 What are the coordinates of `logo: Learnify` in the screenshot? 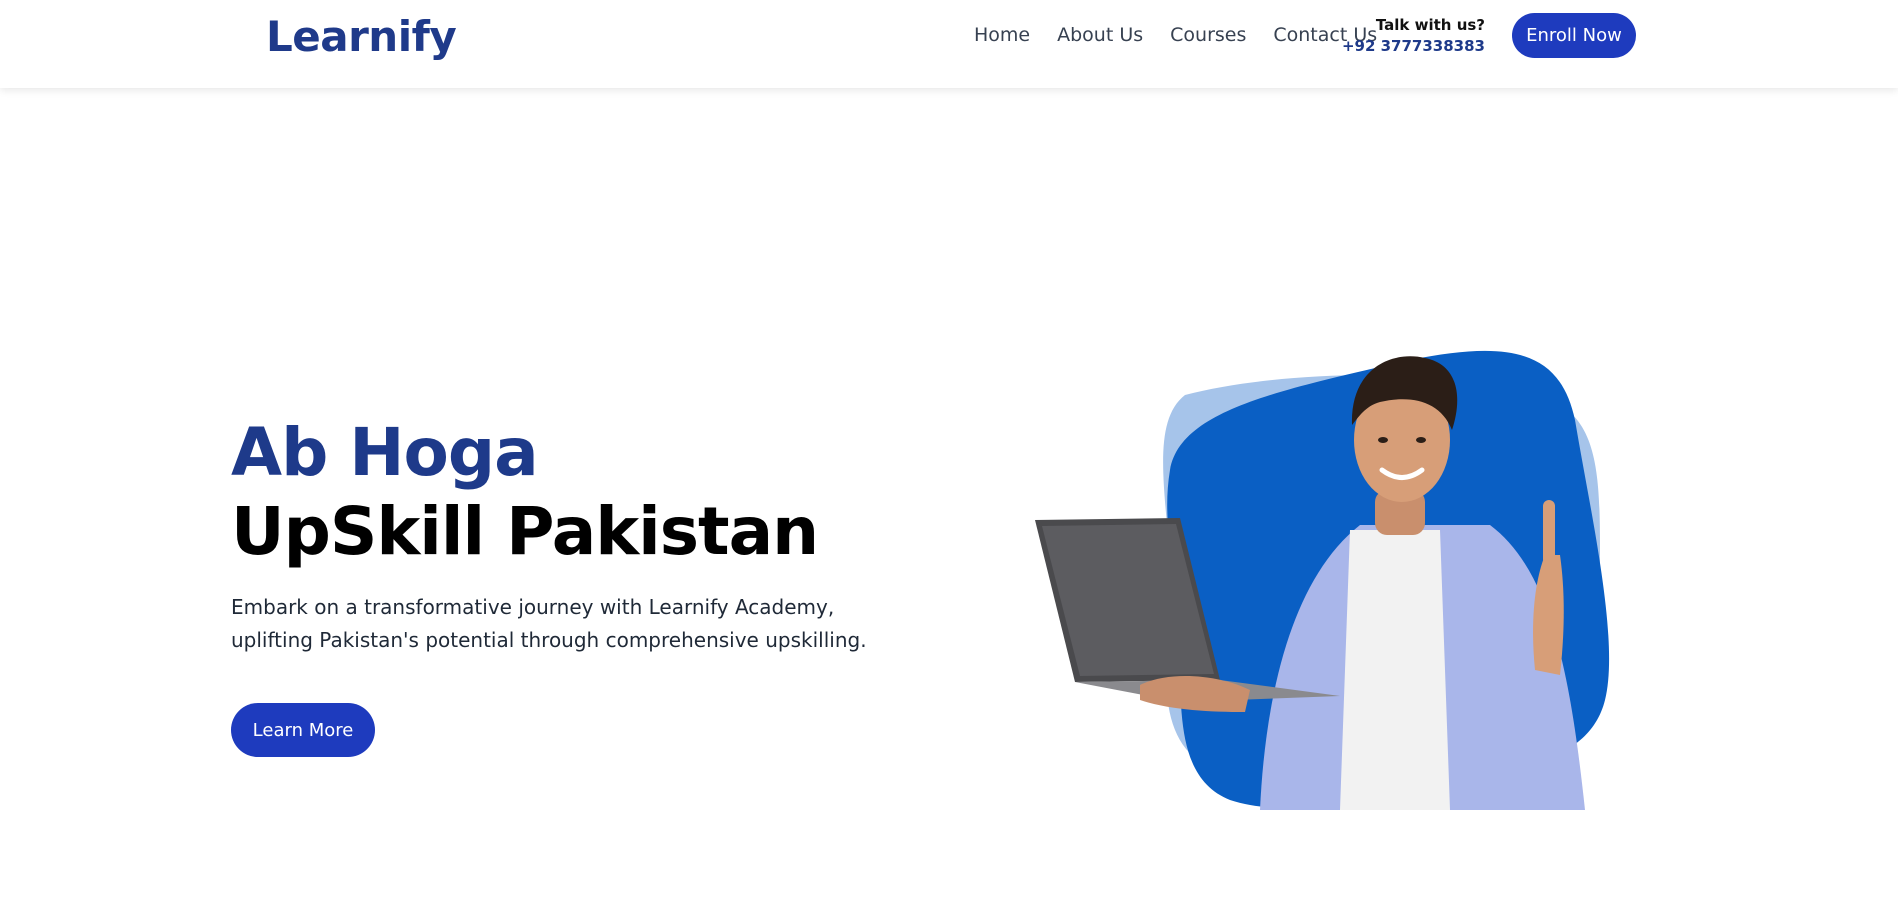 It's located at (361, 36).